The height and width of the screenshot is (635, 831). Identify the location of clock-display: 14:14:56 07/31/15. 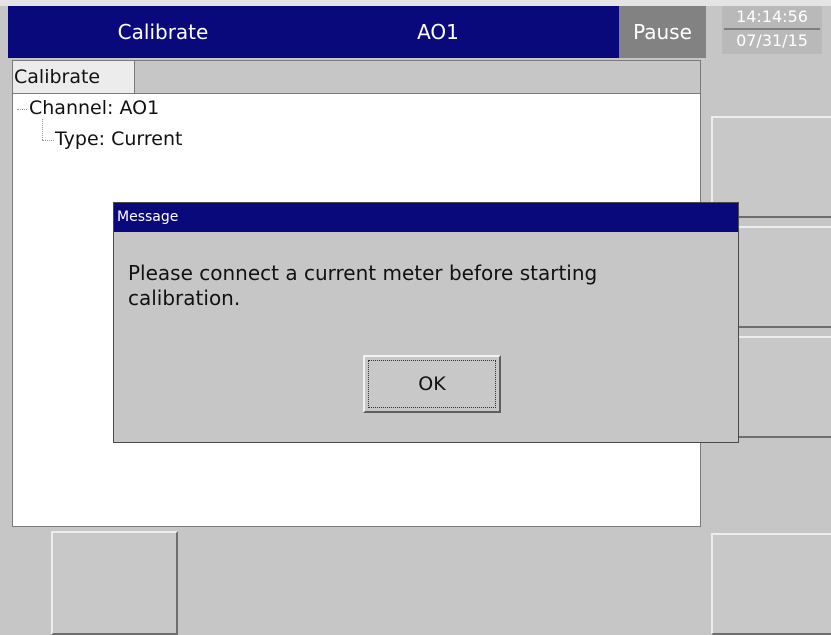
(772, 30).